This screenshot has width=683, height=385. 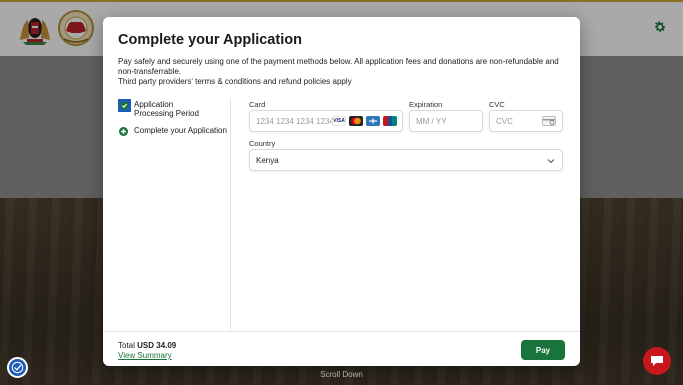 What do you see at coordinates (526, 121) in the screenshot?
I see `cvc-input: CVC` at bounding box center [526, 121].